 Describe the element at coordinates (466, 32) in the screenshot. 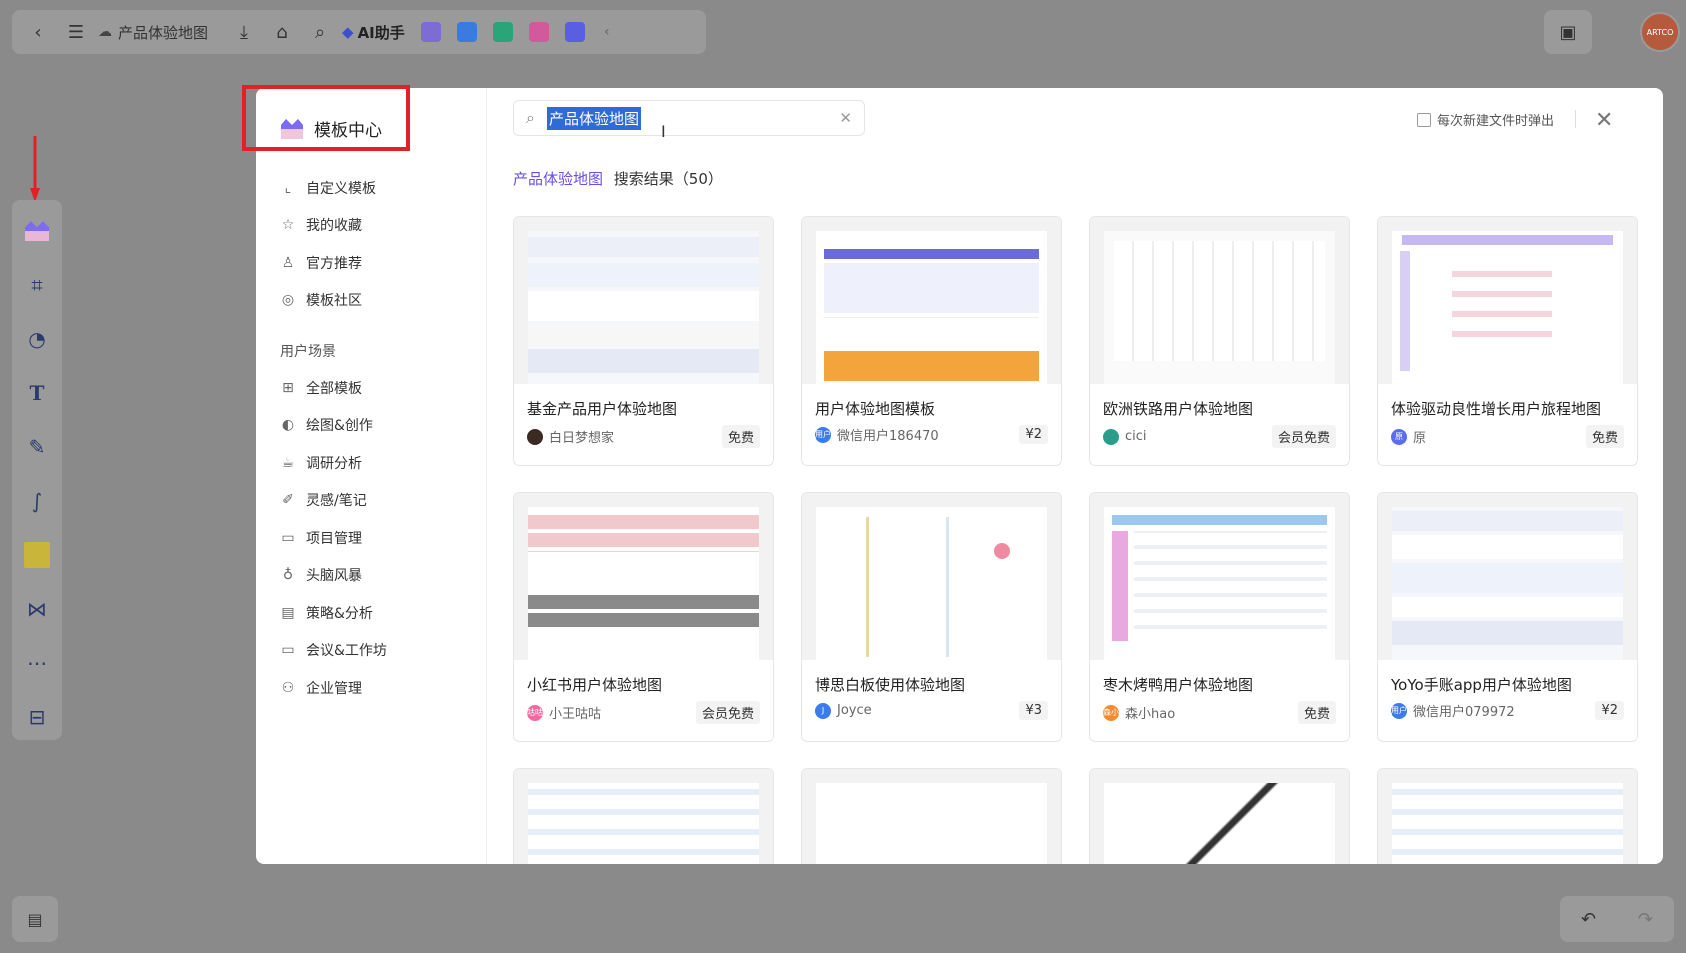

I see `ppt-app-icon` at that location.